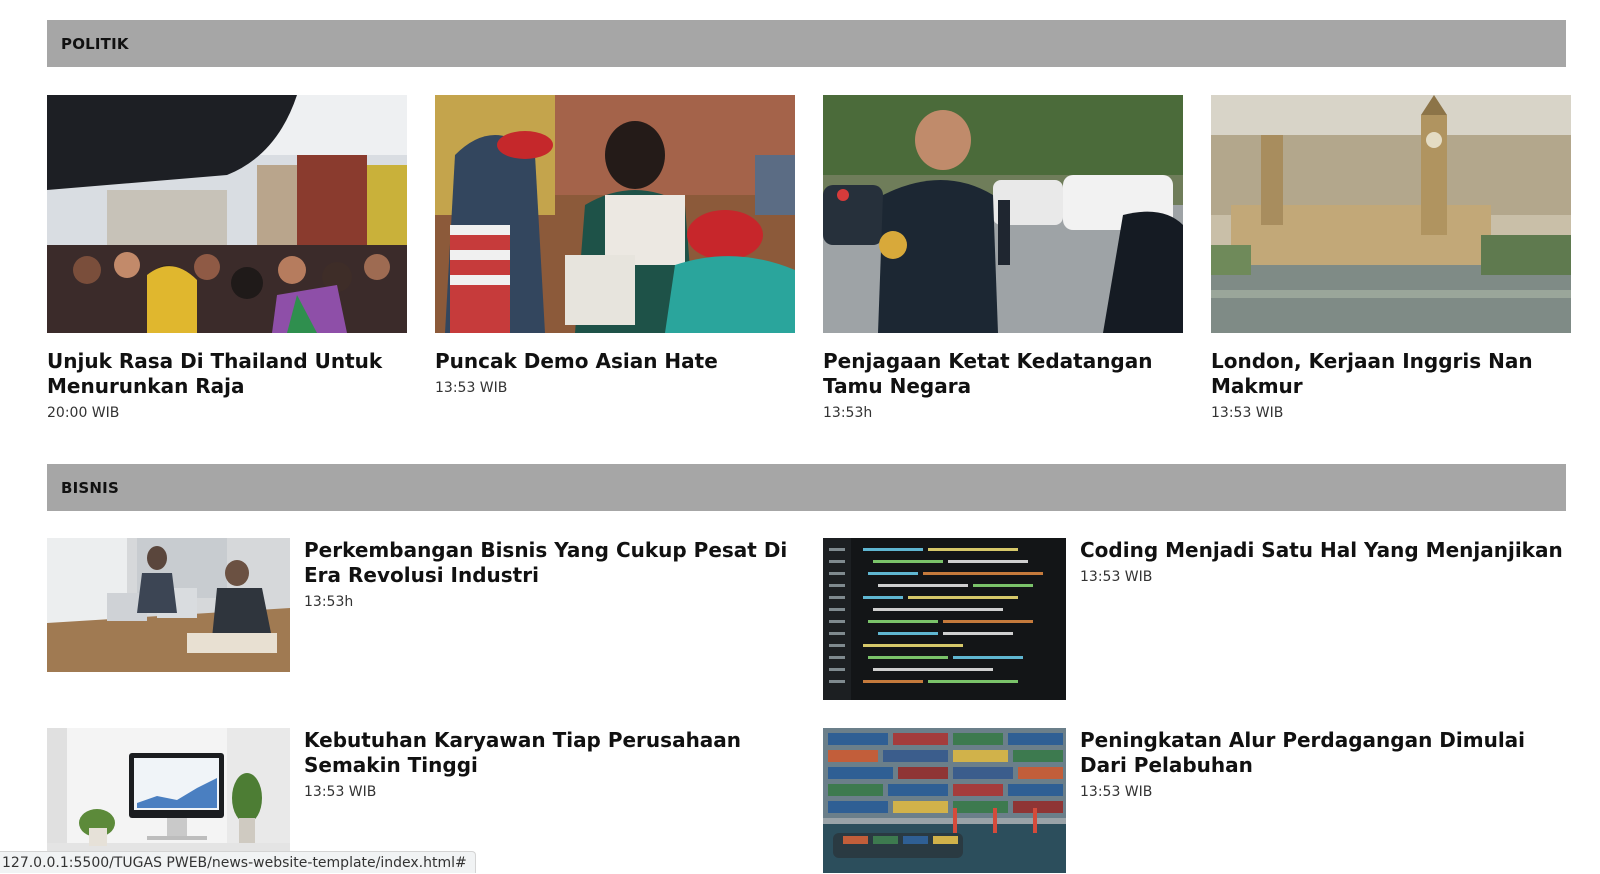 The width and height of the screenshot is (1600, 874). I want to click on article-thumbnail-demo, so click(615, 214).